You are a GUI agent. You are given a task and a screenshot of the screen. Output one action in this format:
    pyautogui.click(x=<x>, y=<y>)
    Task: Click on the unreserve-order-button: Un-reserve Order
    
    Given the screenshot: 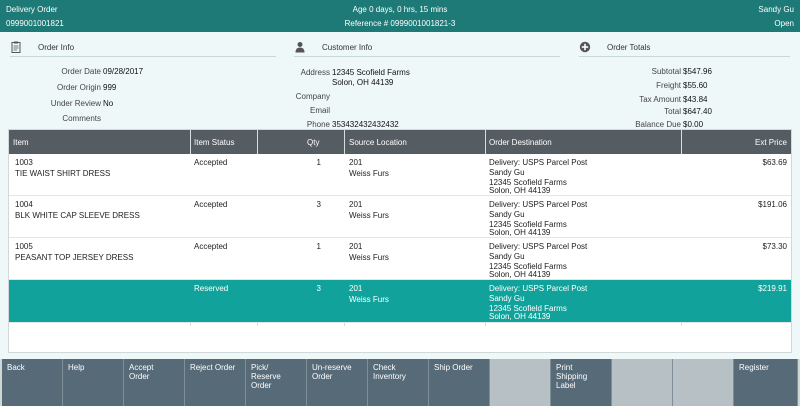 What is the action you would take?
    pyautogui.click(x=337, y=382)
    